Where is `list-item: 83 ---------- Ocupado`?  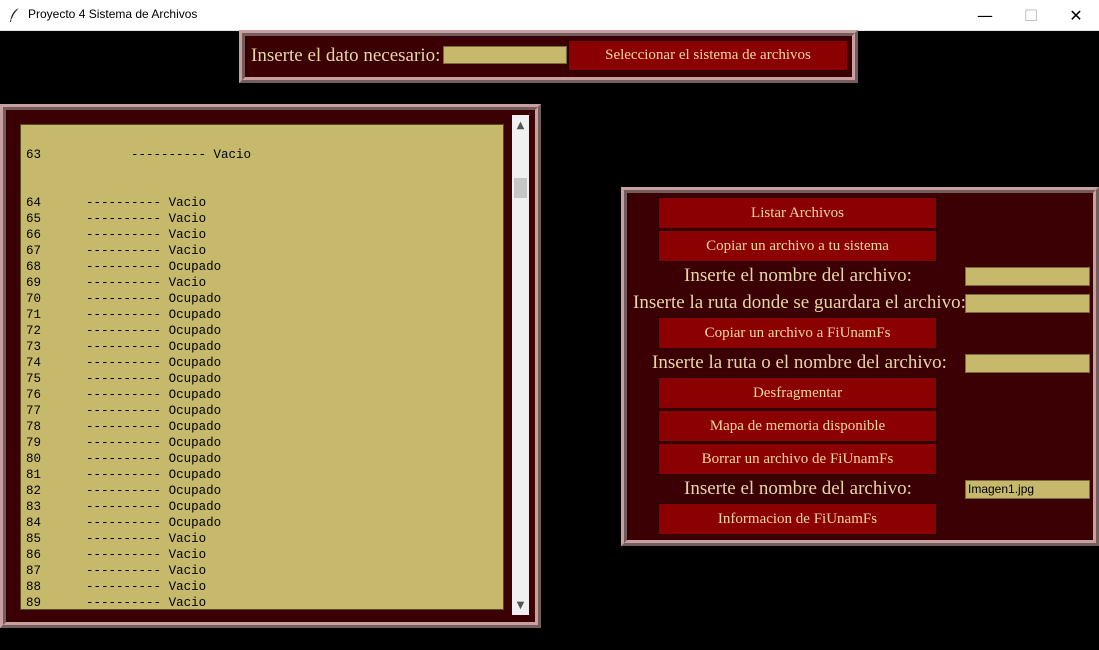
list-item: 83 ---------- Ocupado is located at coordinates (138, 507).